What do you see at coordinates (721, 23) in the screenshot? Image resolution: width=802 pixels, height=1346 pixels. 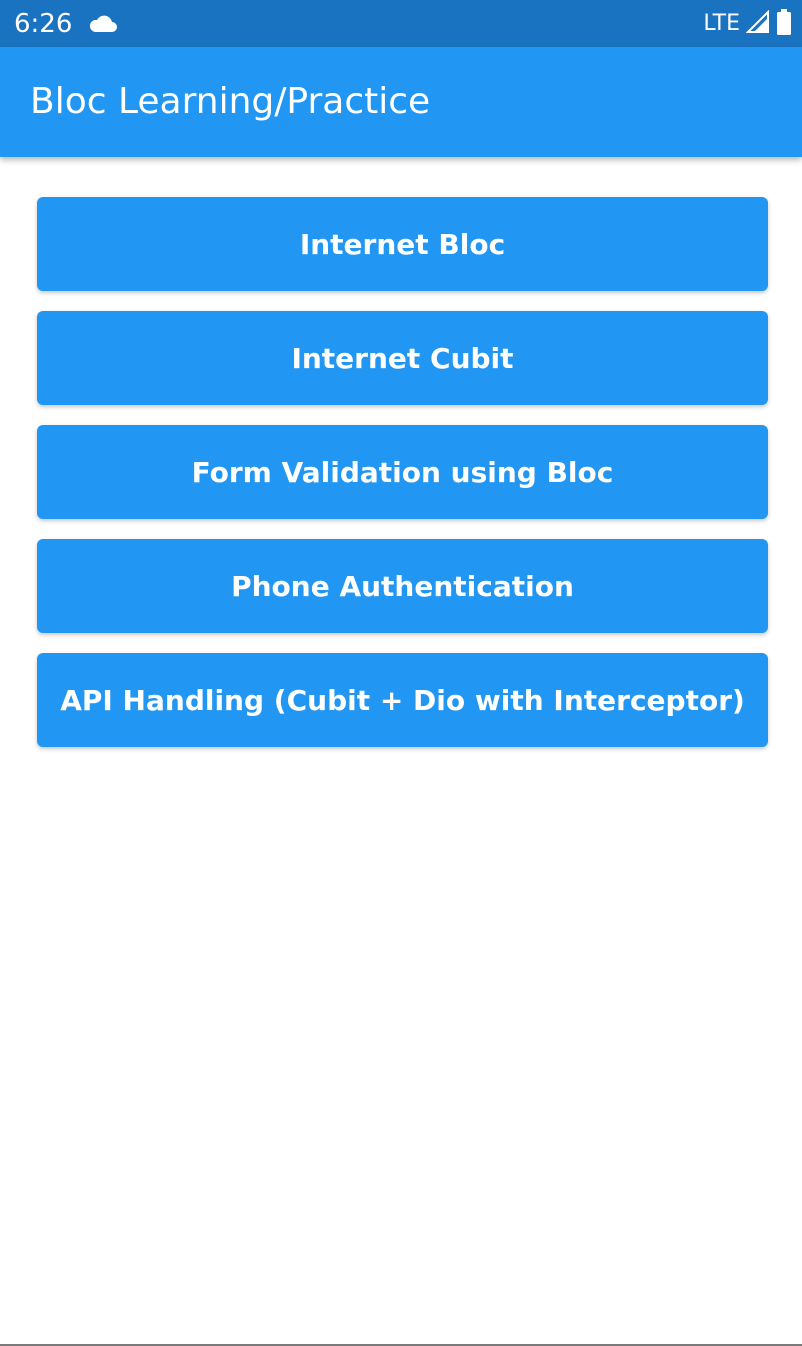 I see `network-type: LTE` at bounding box center [721, 23].